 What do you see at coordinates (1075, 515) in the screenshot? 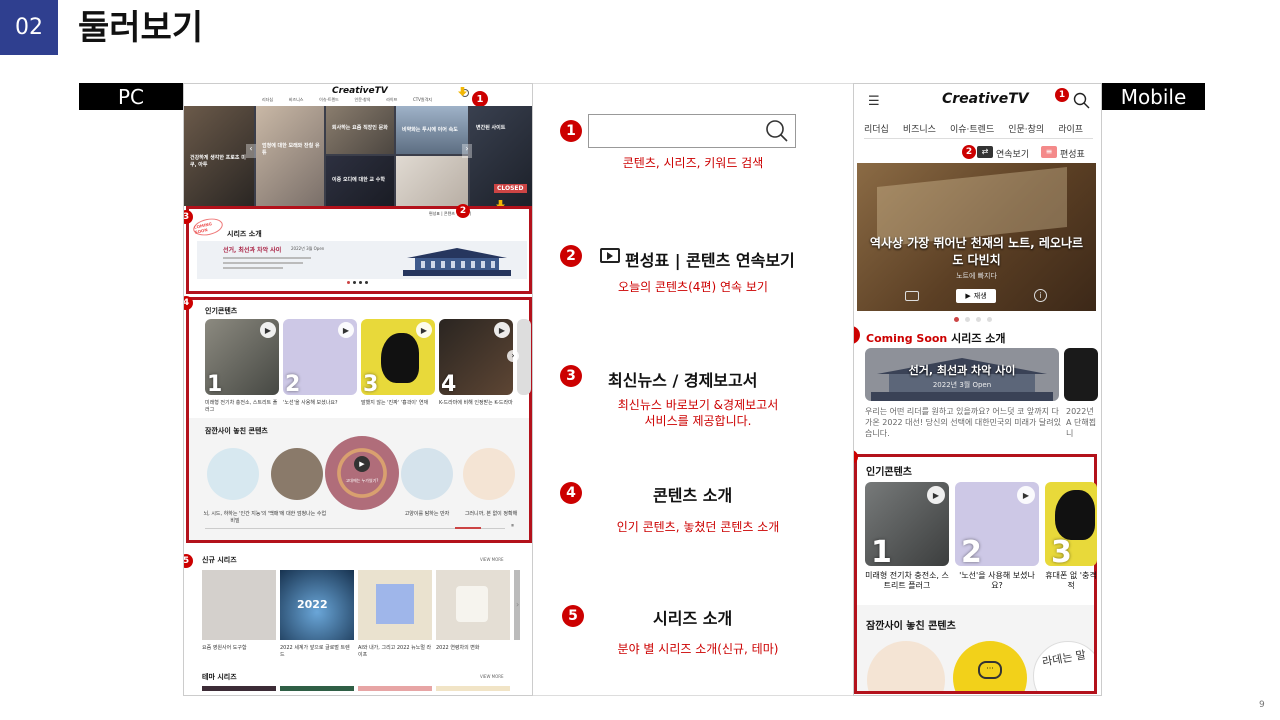
I see `silhouette` at bounding box center [1075, 515].